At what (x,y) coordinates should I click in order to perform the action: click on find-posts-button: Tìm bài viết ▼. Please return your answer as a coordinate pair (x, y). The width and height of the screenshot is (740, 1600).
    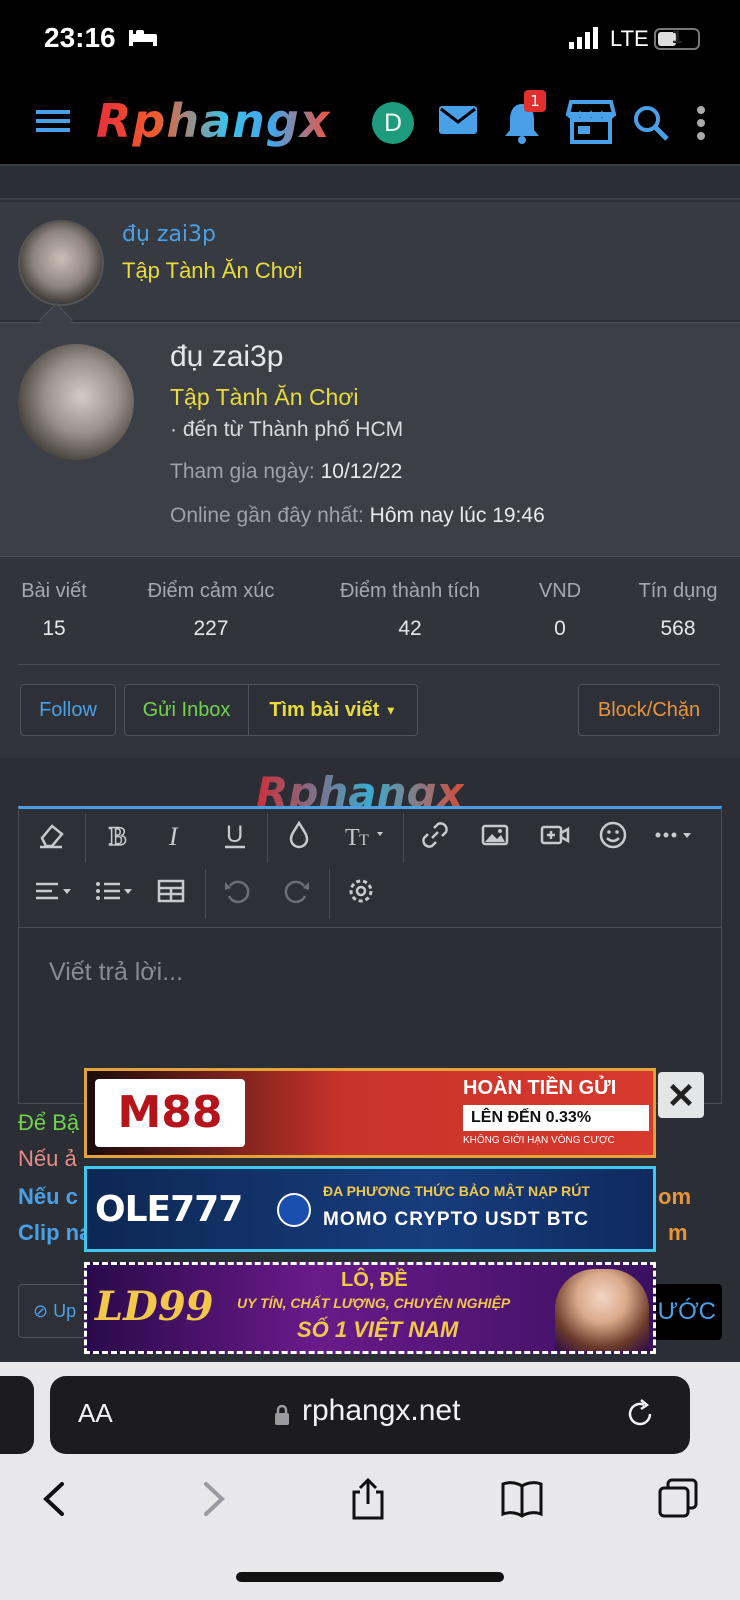
    Looking at the image, I should click on (333, 710).